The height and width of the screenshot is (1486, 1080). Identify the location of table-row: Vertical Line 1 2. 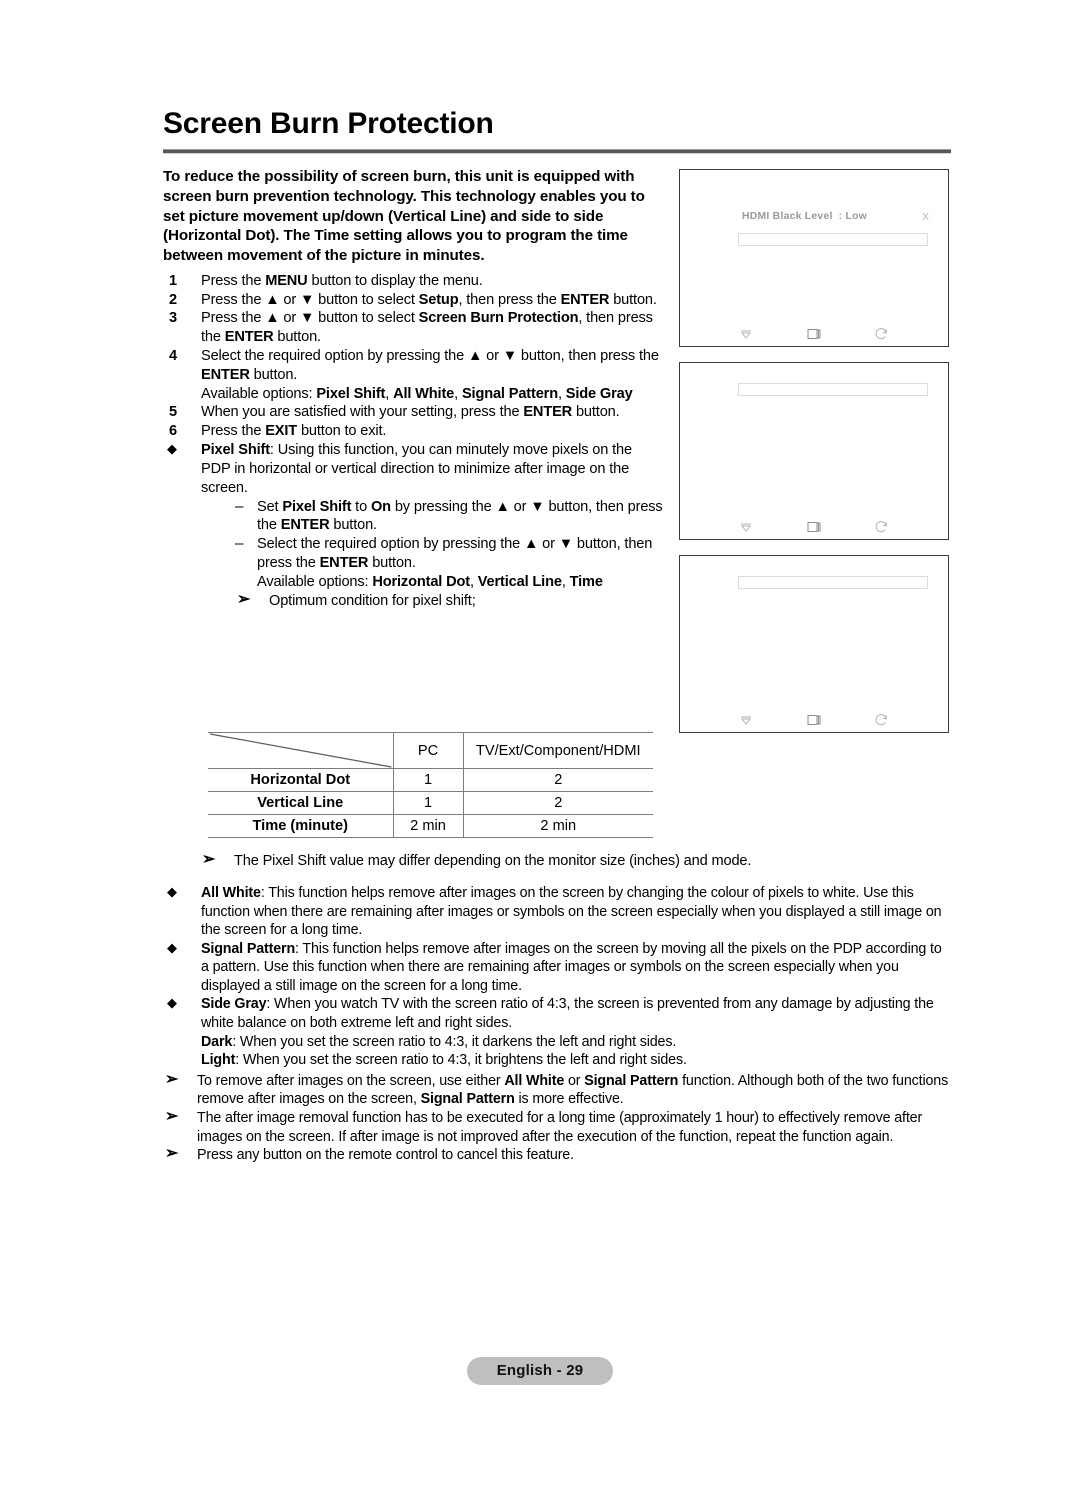
(430, 803).